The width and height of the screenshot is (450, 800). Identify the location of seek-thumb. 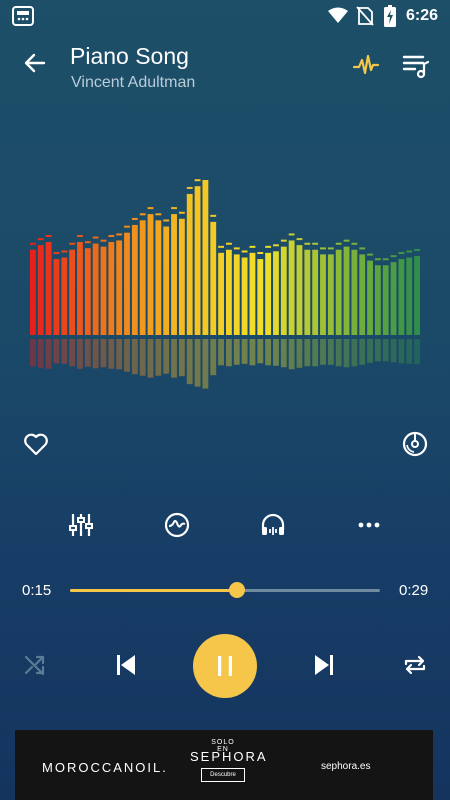
(237, 590).